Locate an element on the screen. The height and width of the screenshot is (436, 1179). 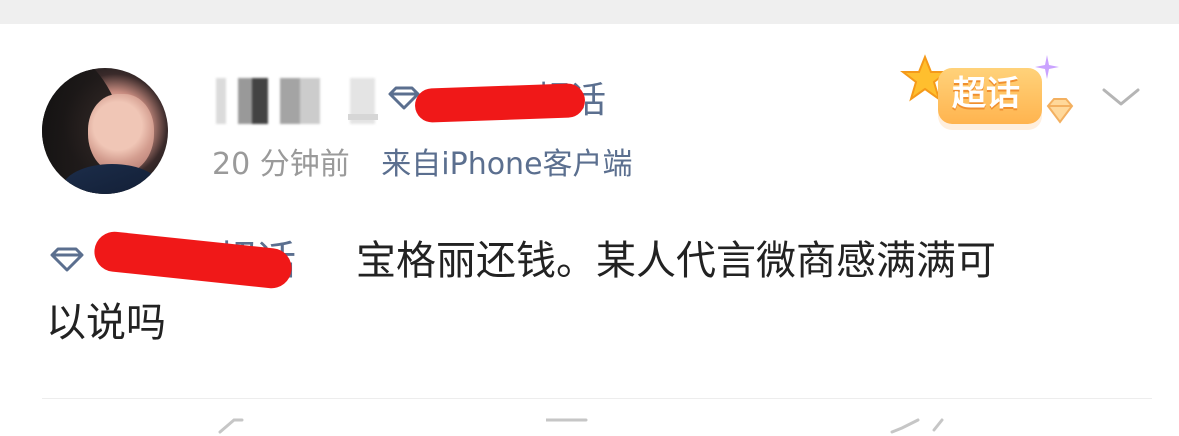
post-meta: 20 分钟前 来自iPhone客户端 is located at coordinates (422, 165).